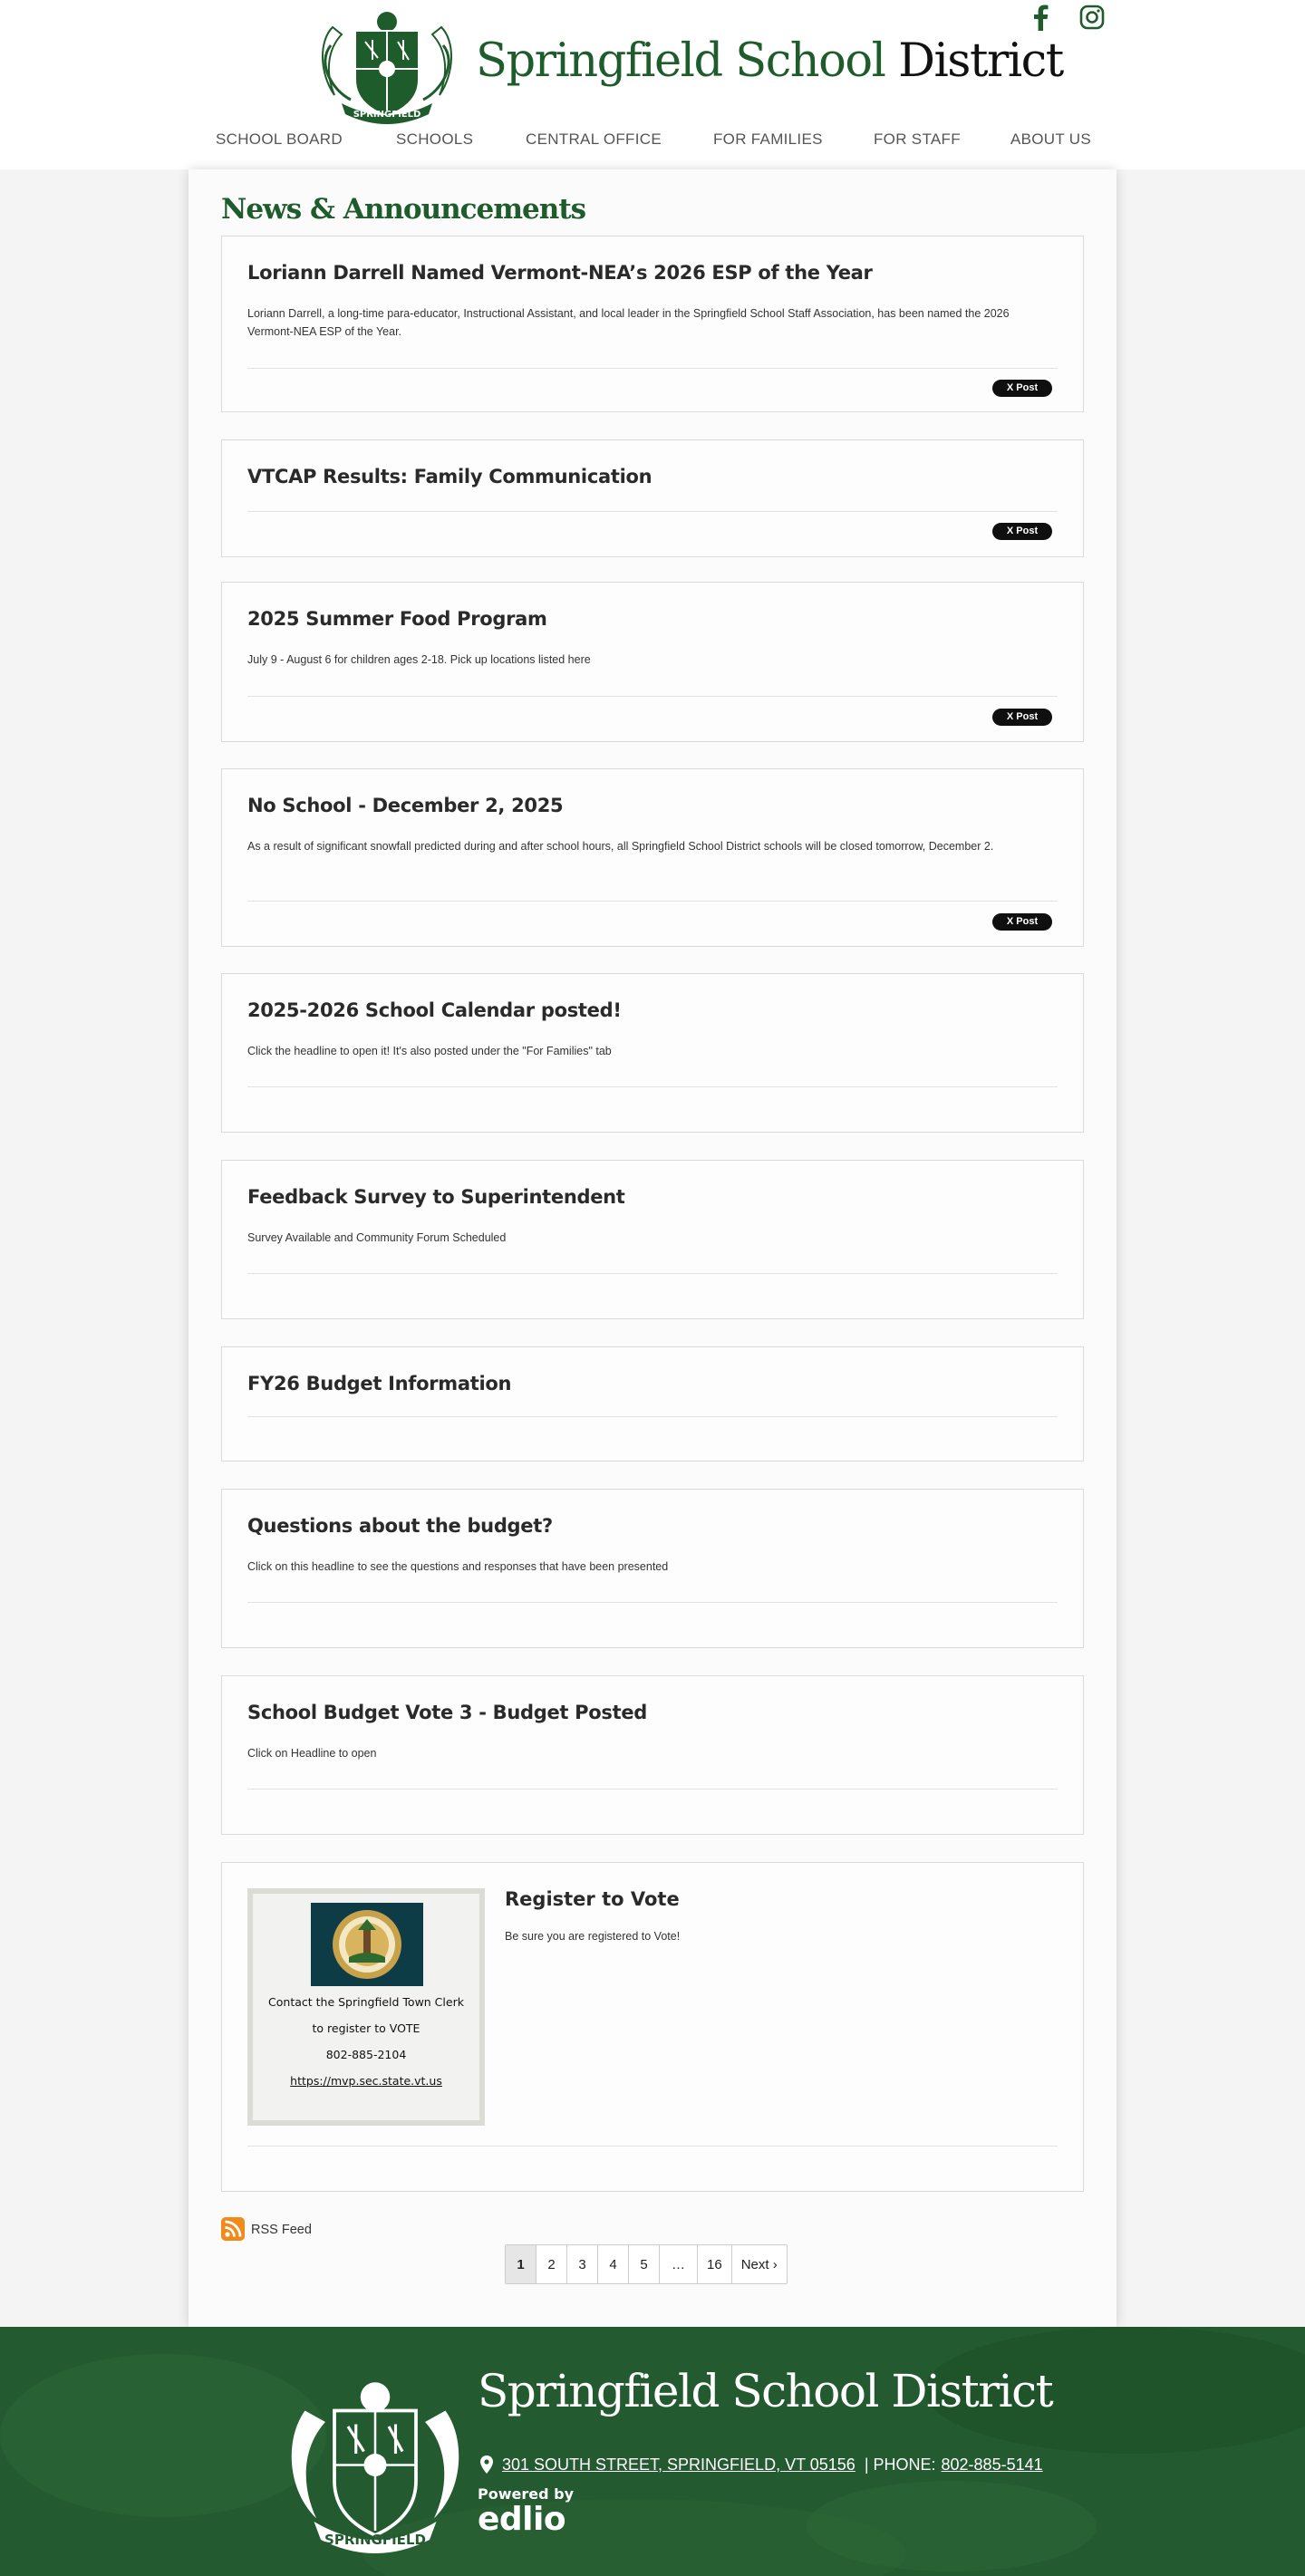 The width and height of the screenshot is (1305, 2576). What do you see at coordinates (900, 2464) in the screenshot?
I see `footer-phone-label: | PHONE:` at bounding box center [900, 2464].